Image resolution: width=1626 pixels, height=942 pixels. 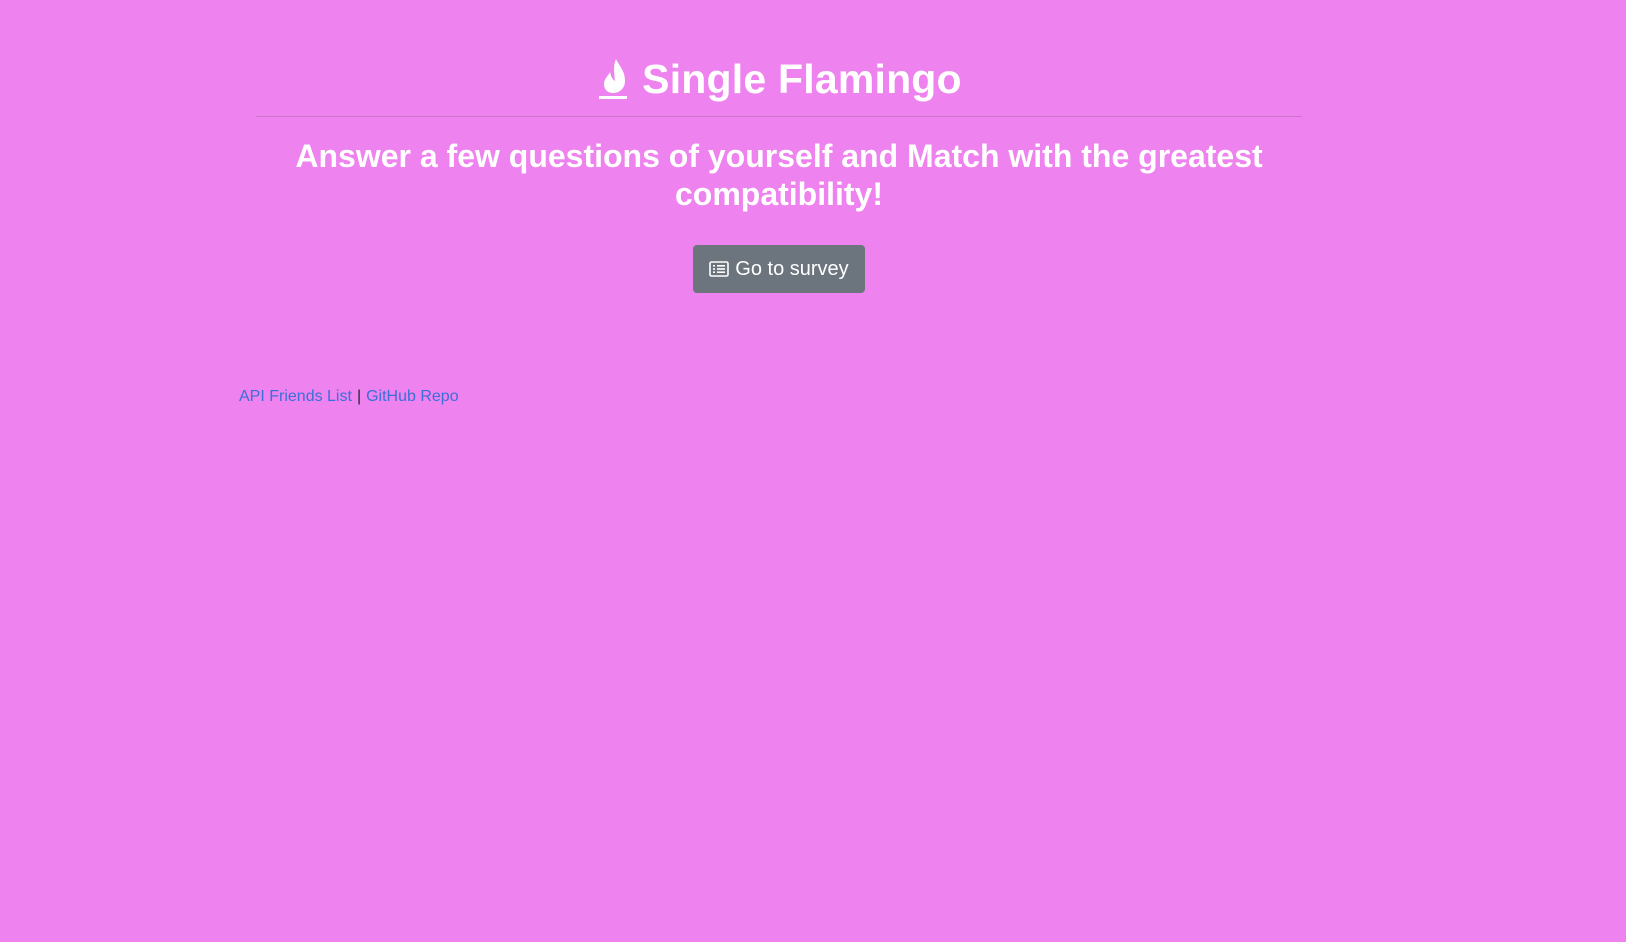 I want to click on brand-header: Single Flamingo, so click(x=779, y=79).